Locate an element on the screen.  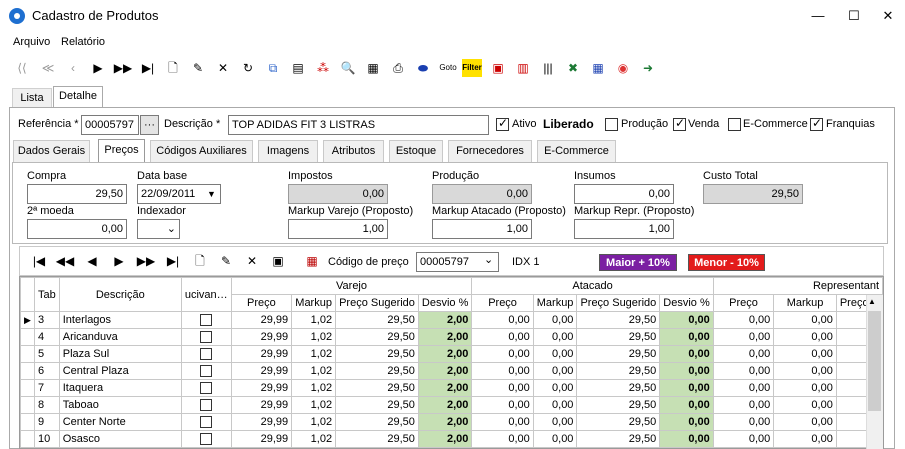
referencia-input: 00005797 is located at coordinates (110, 125).